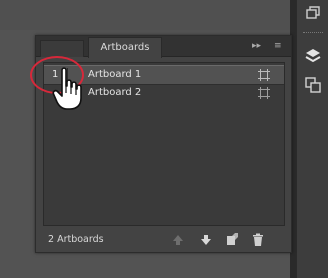 Image resolution: width=328 pixels, height=278 pixels. I want to click on collapse-panel-icon: ▸▸, so click(256, 46).